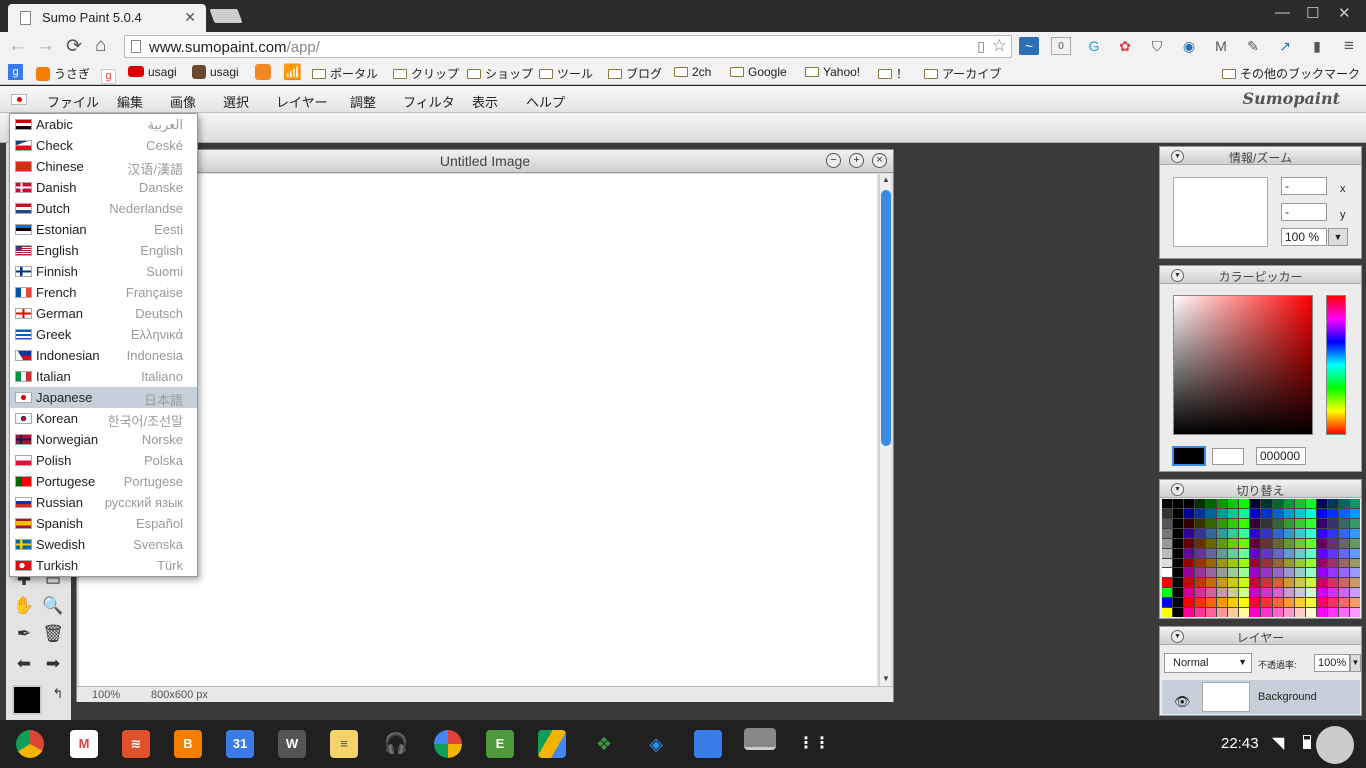 This screenshot has height=768, width=1366. I want to click on zoom-dropdown-icon: ▼, so click(1338, 237).